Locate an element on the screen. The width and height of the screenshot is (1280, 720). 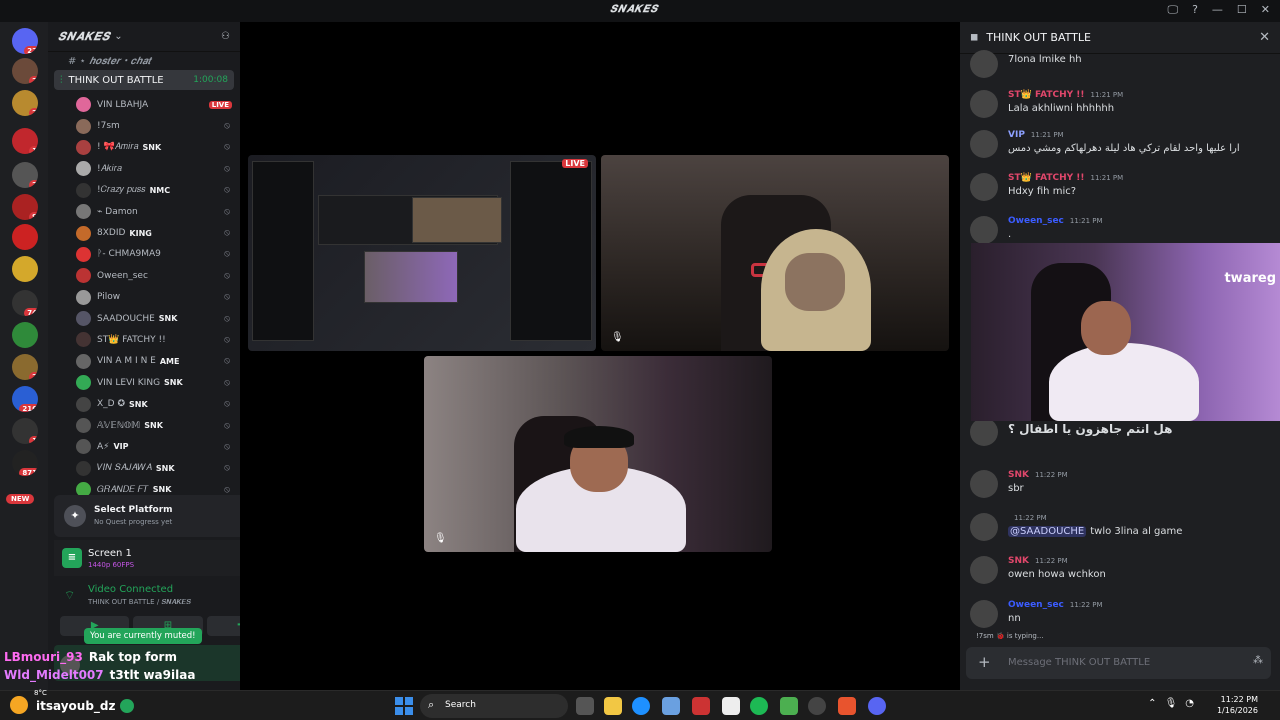
voice-member: Pilow ⦸ is located at coordinates (144, 297).